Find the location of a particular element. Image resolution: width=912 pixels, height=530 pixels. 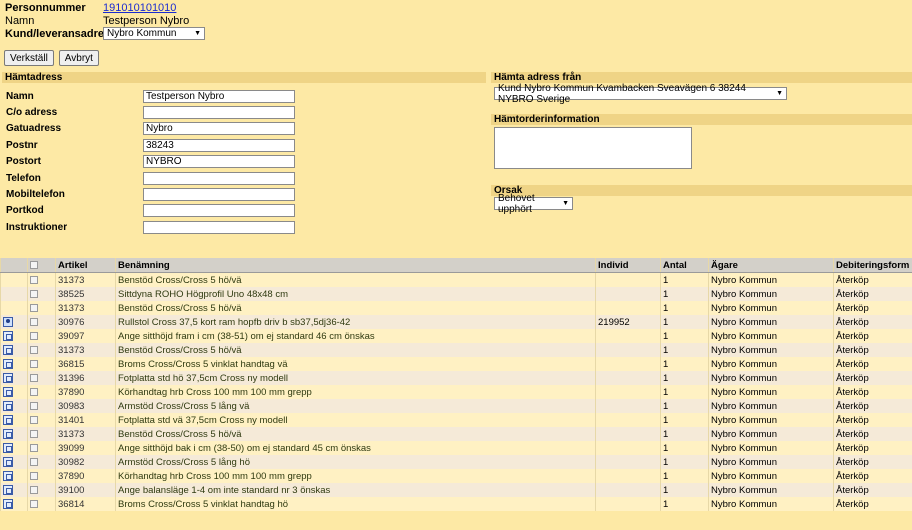

artikel-cell: 37890 is located at coordinates (85, 476).